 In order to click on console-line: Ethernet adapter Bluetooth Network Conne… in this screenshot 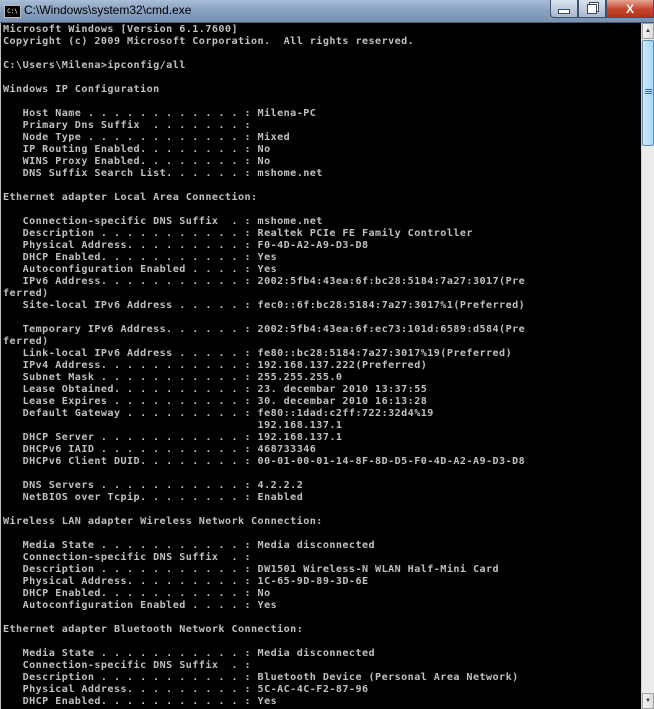, I will do `click(153, 629)`.